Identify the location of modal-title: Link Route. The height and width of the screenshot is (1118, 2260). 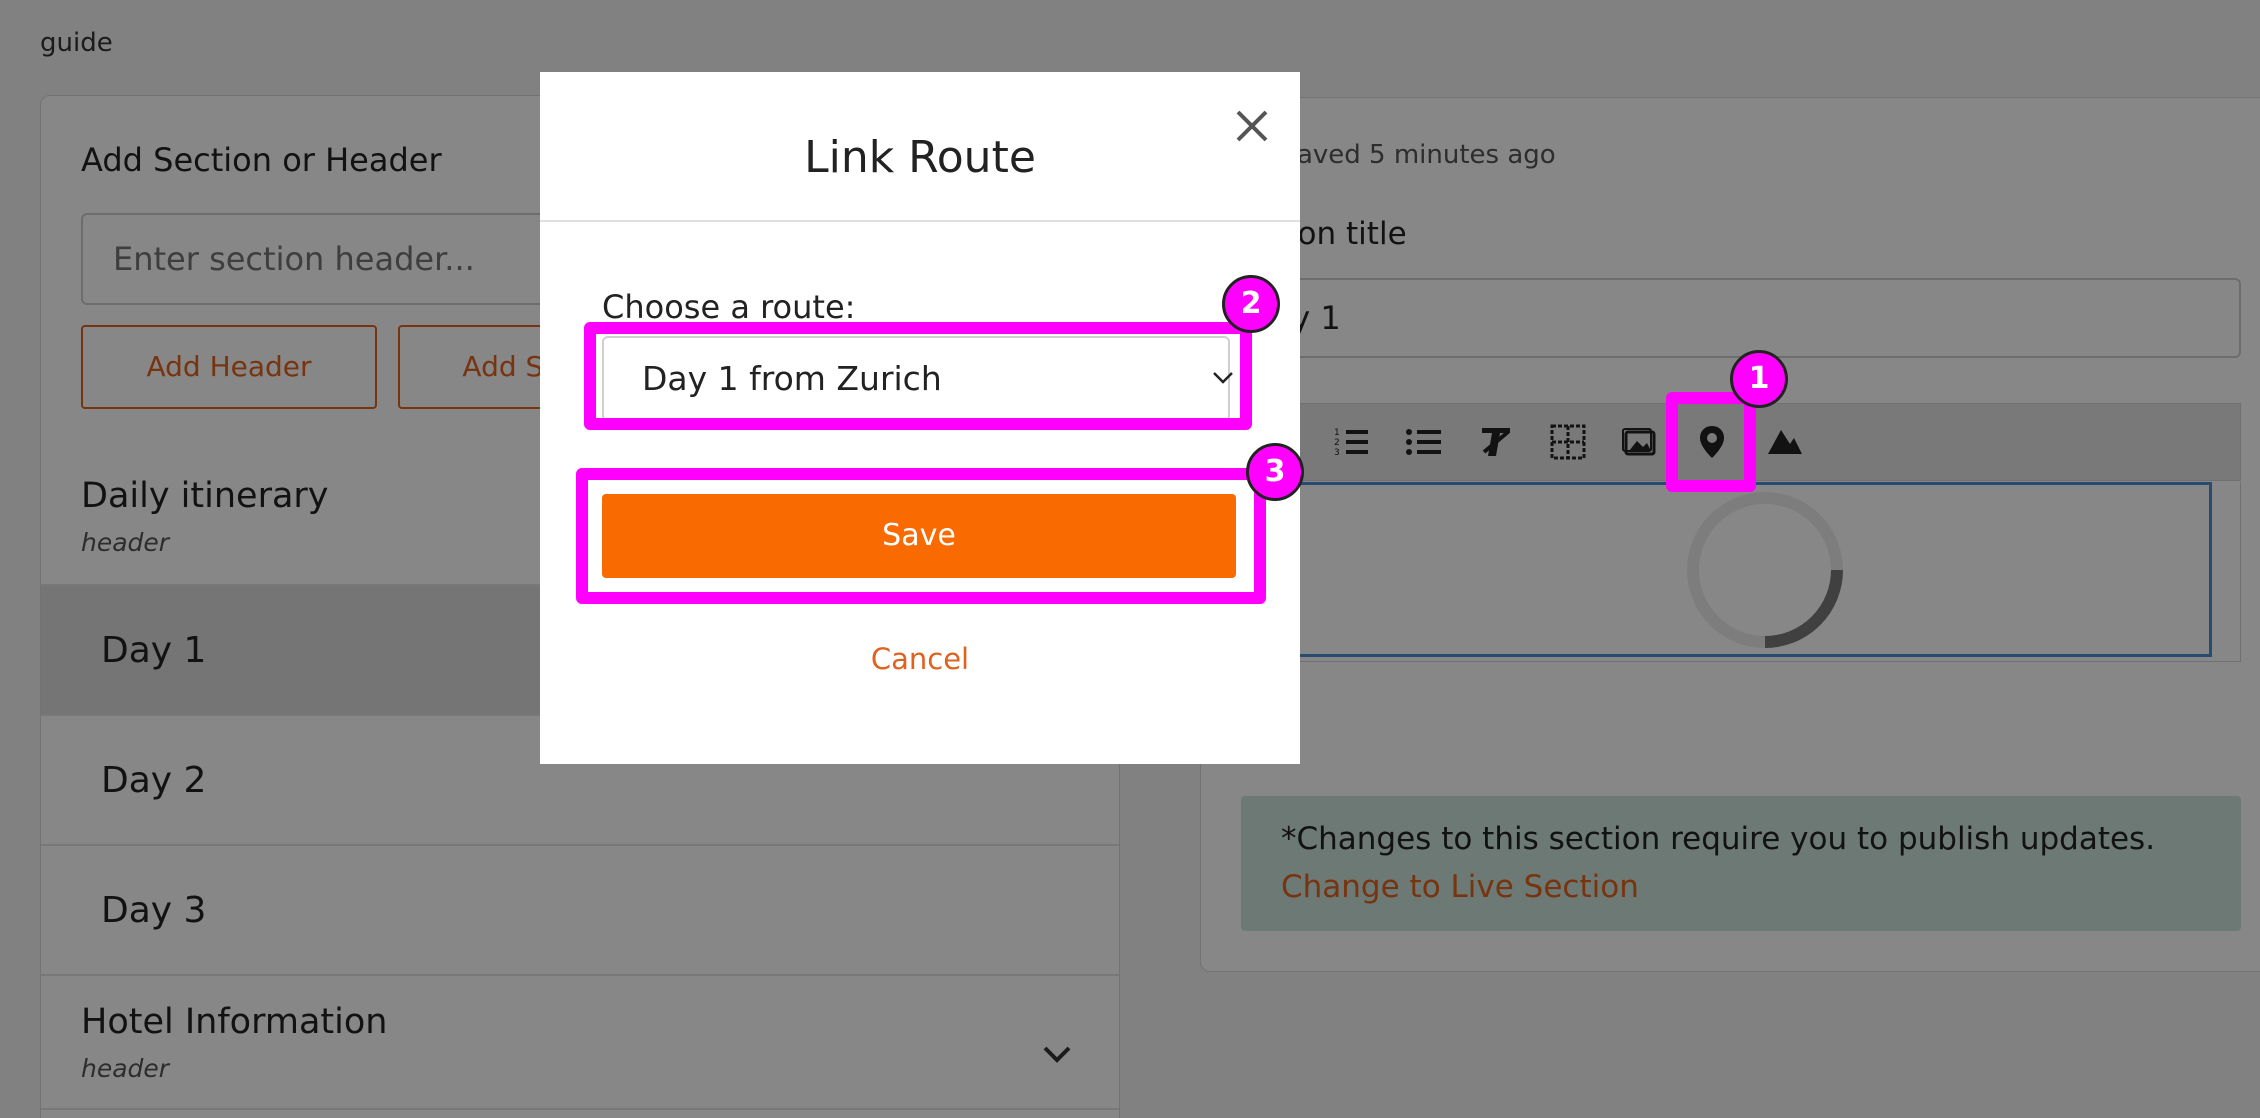
(920, 157).